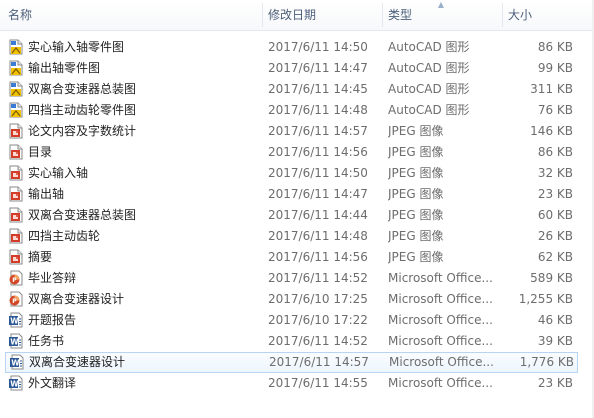  What do you see at coordinates (318, 341) in the screenshot?
I see `file-modified-date: 2017/6/11 14:52` at bounding box center [318, 341].